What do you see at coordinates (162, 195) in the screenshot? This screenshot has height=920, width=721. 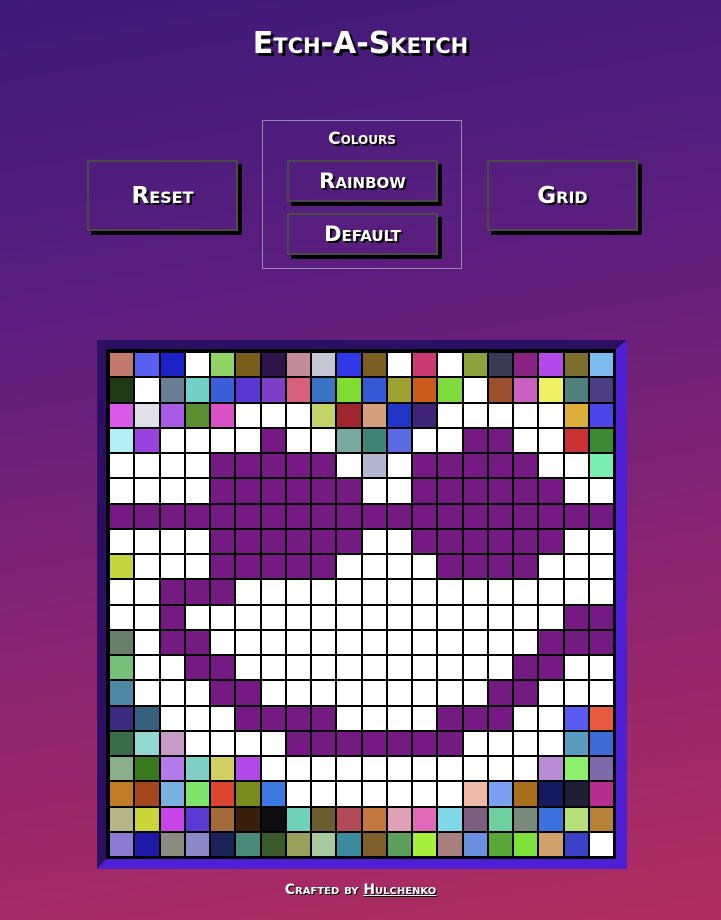 I see `reset-button: Reset` at bounding box center [162, 195].